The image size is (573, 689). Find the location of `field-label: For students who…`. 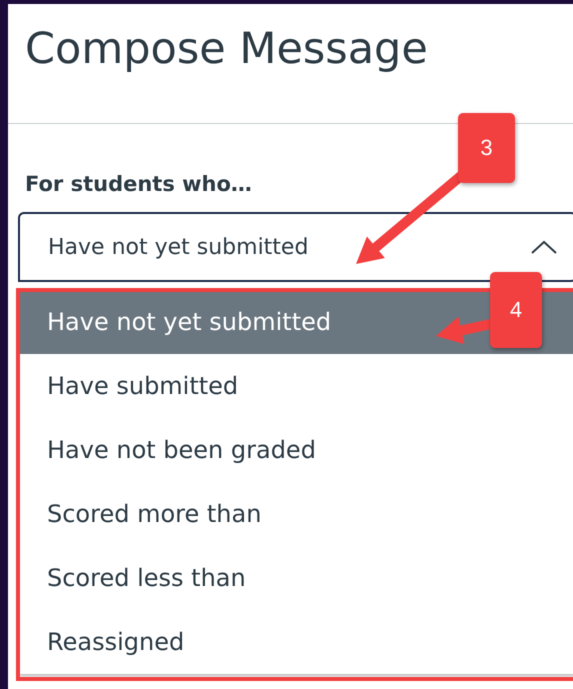

field-label: For students who… is located at coordinates (138, 184).